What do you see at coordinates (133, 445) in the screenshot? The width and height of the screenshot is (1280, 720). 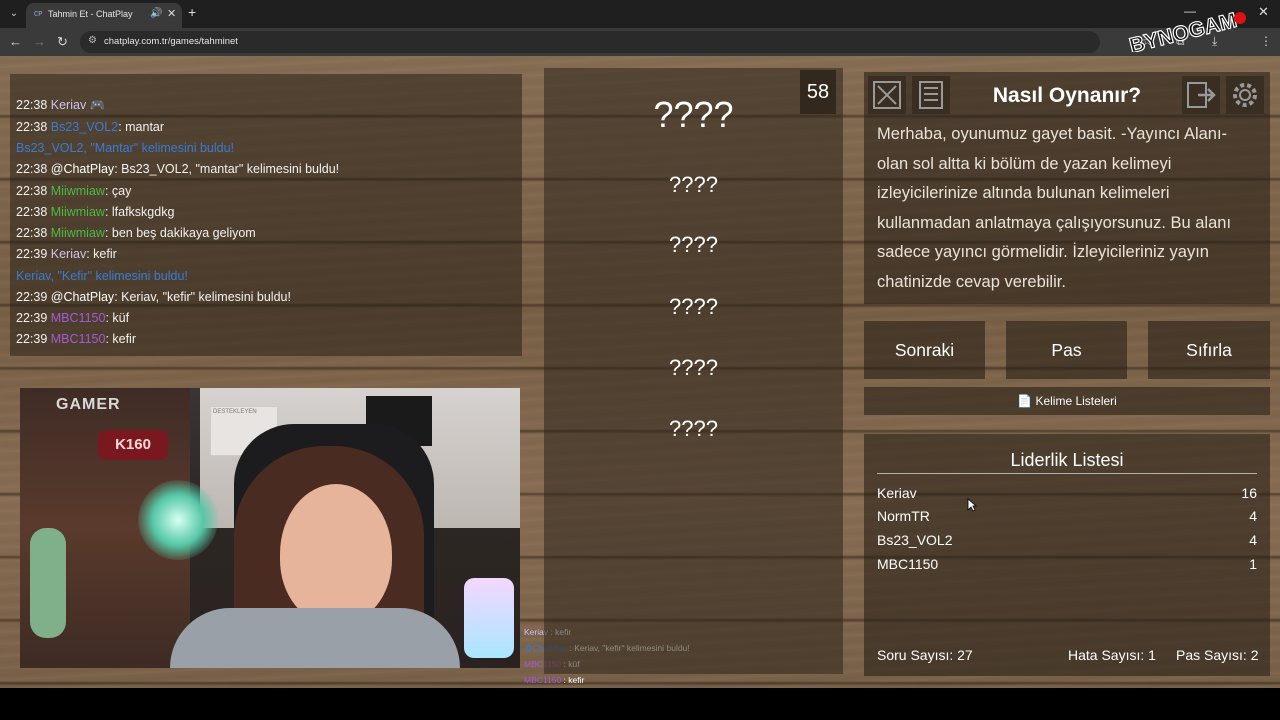 I see `neon-sign: K160` at bounding box center [133, 445].